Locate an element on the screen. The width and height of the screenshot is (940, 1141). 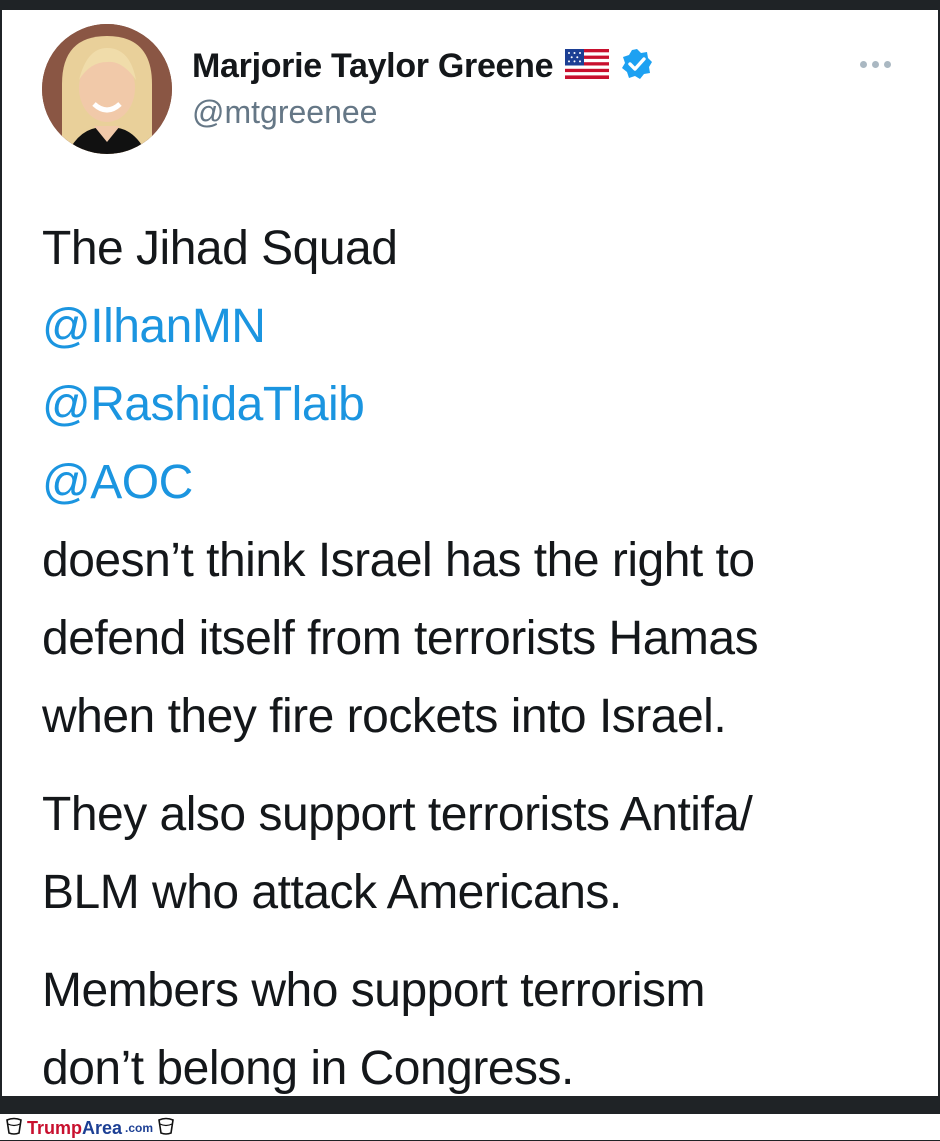
tweet-line: don’t belong in Congress. is located at coordinates (308, 1068).